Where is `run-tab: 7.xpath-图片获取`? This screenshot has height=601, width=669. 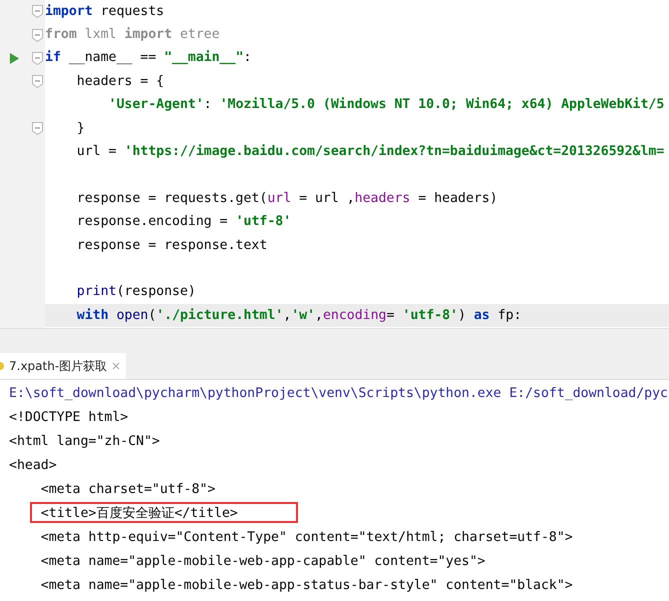 run-tab: 7.xpath-图片获取 is located at coordinates (63, 366).